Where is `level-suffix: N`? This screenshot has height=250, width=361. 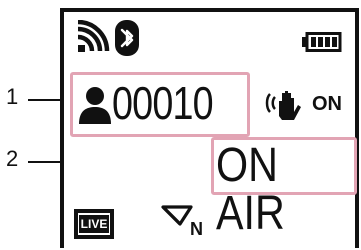
level-suffix: N is located at coordinates (196, 229).